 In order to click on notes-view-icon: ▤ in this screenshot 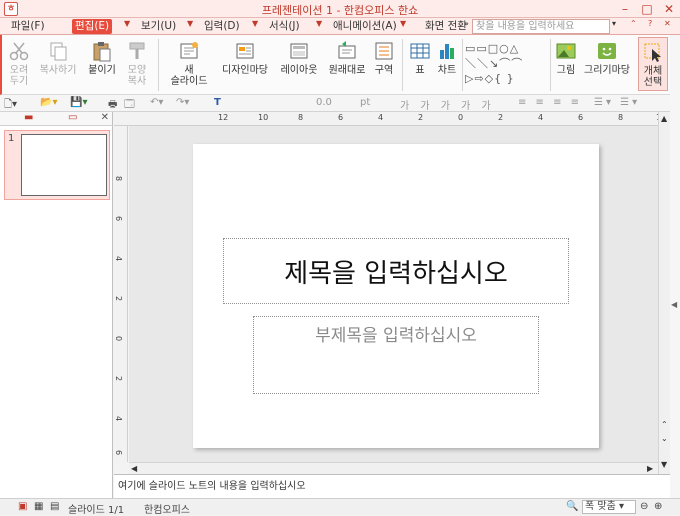, I will do `click(54, 506)`.